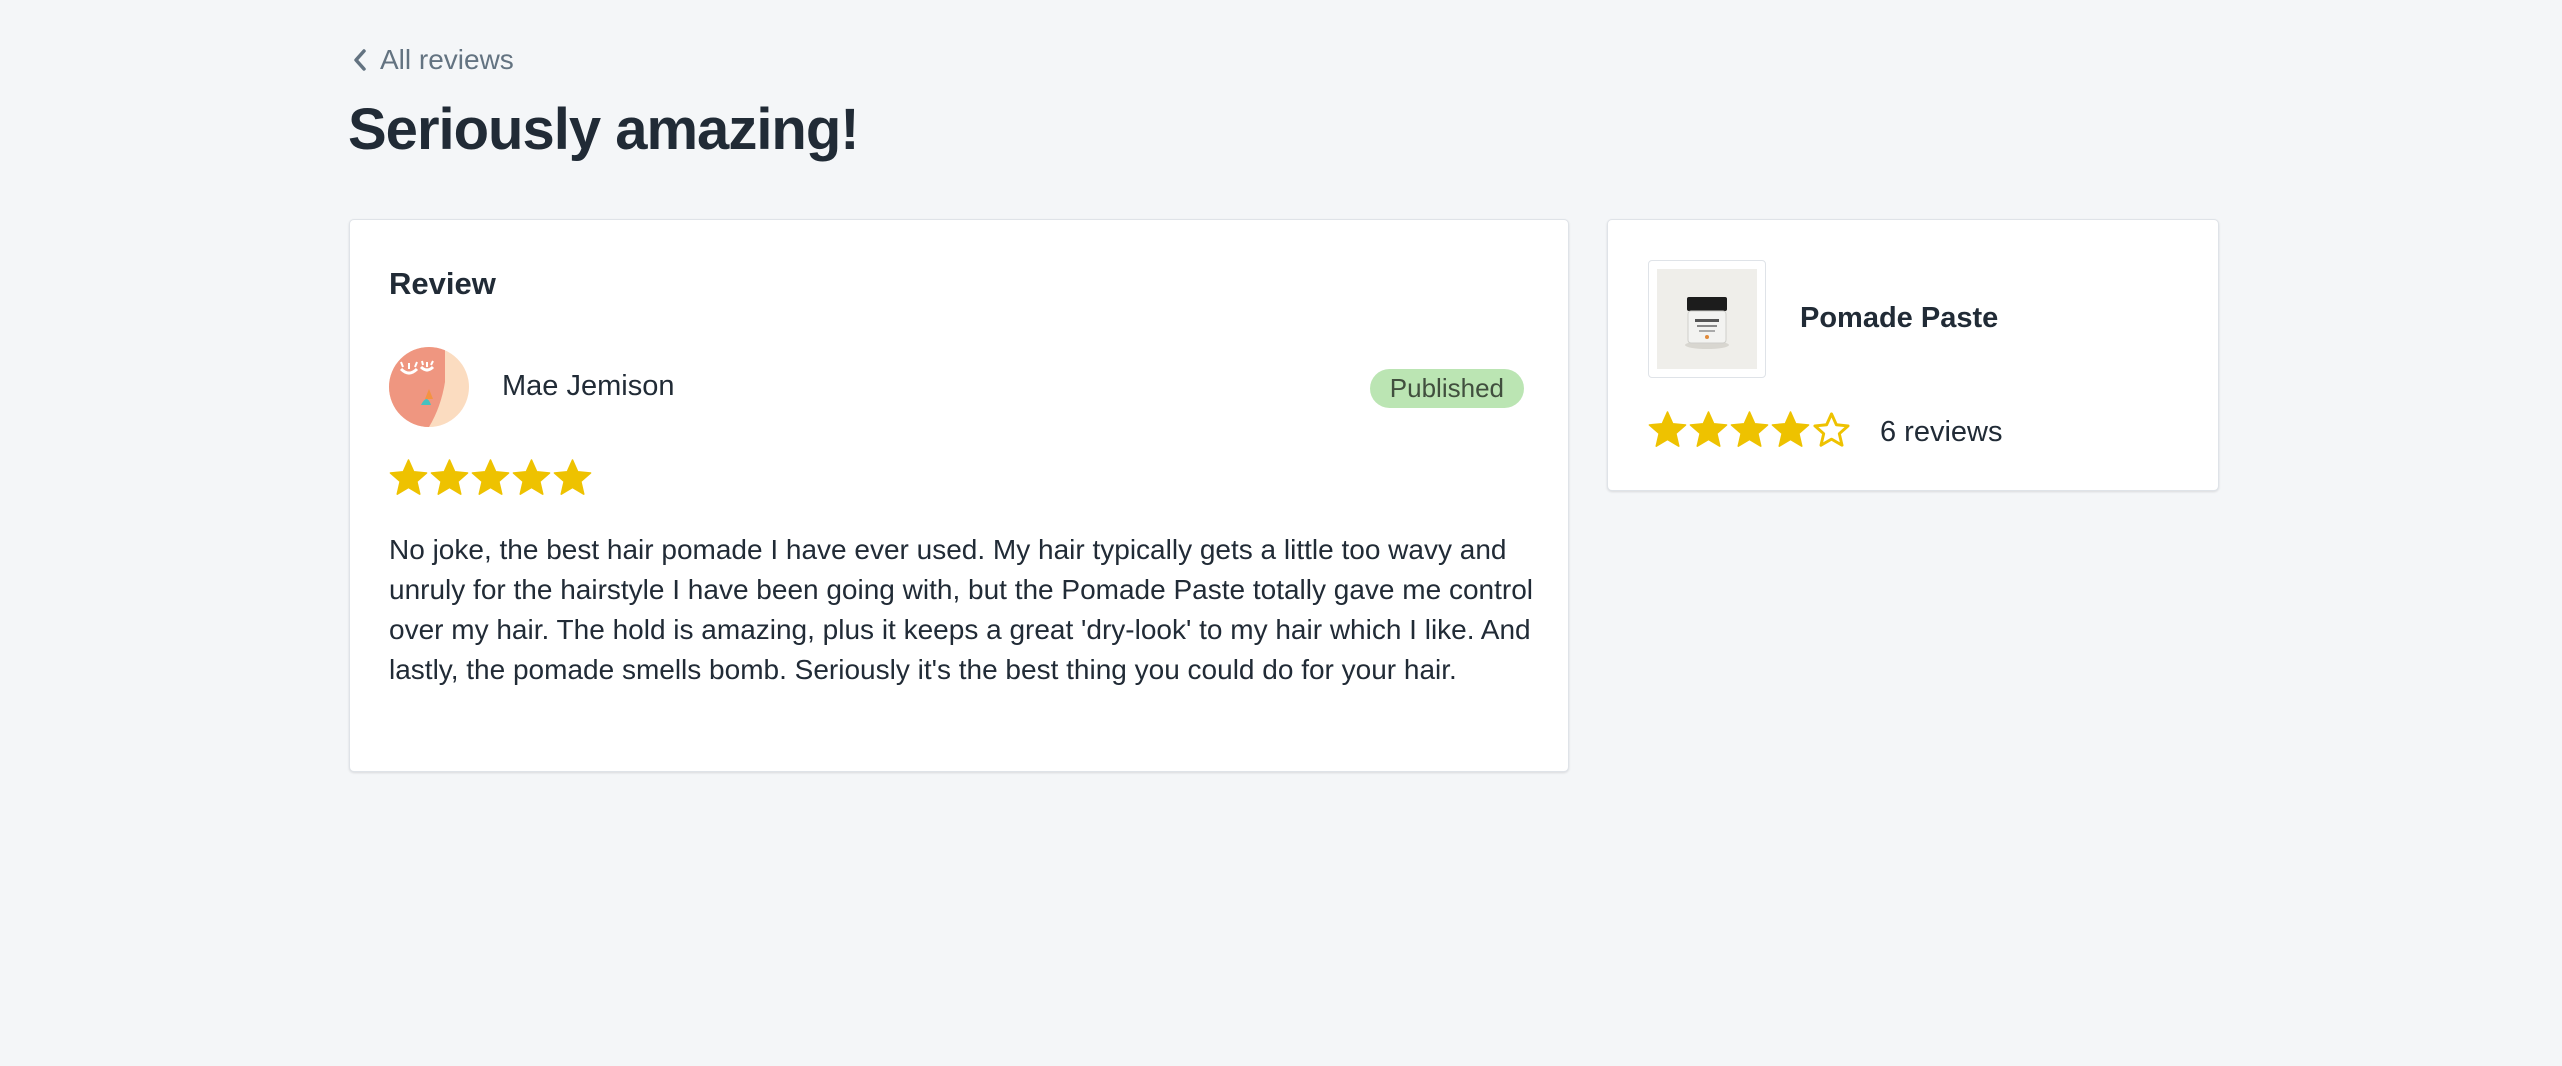  Describe the element at coordinates (429, 387) in the screenshot. I see `avatar` at that location.